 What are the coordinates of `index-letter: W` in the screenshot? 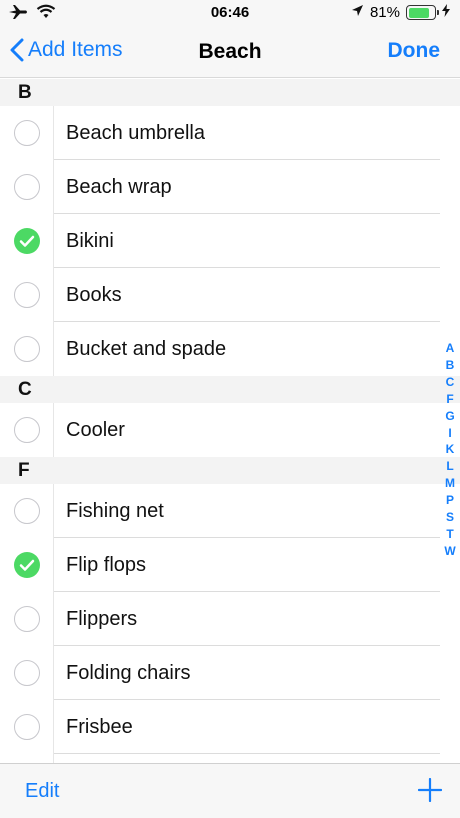 It's located at (449, 551).